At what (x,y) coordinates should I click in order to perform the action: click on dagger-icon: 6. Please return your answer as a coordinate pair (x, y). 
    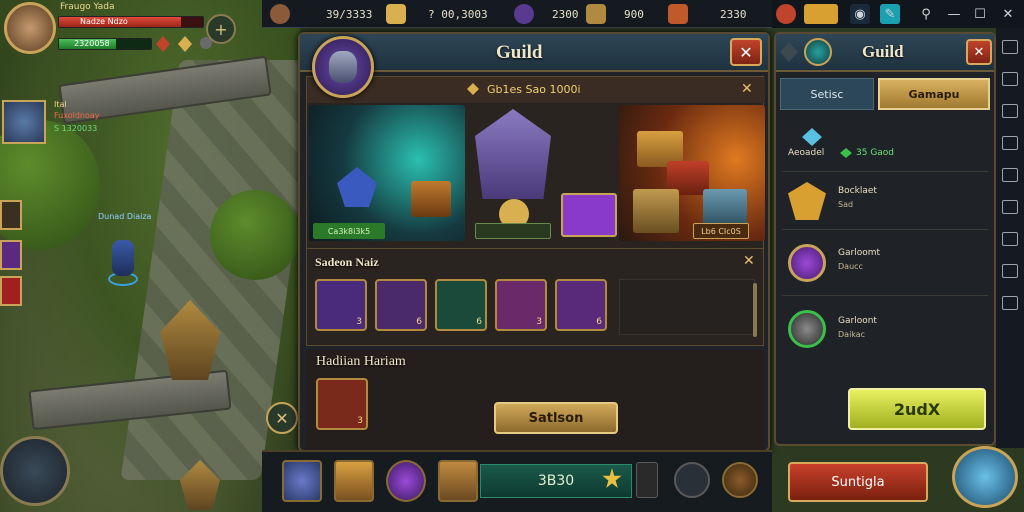
    Looking at the image, I should click on (461, 305).